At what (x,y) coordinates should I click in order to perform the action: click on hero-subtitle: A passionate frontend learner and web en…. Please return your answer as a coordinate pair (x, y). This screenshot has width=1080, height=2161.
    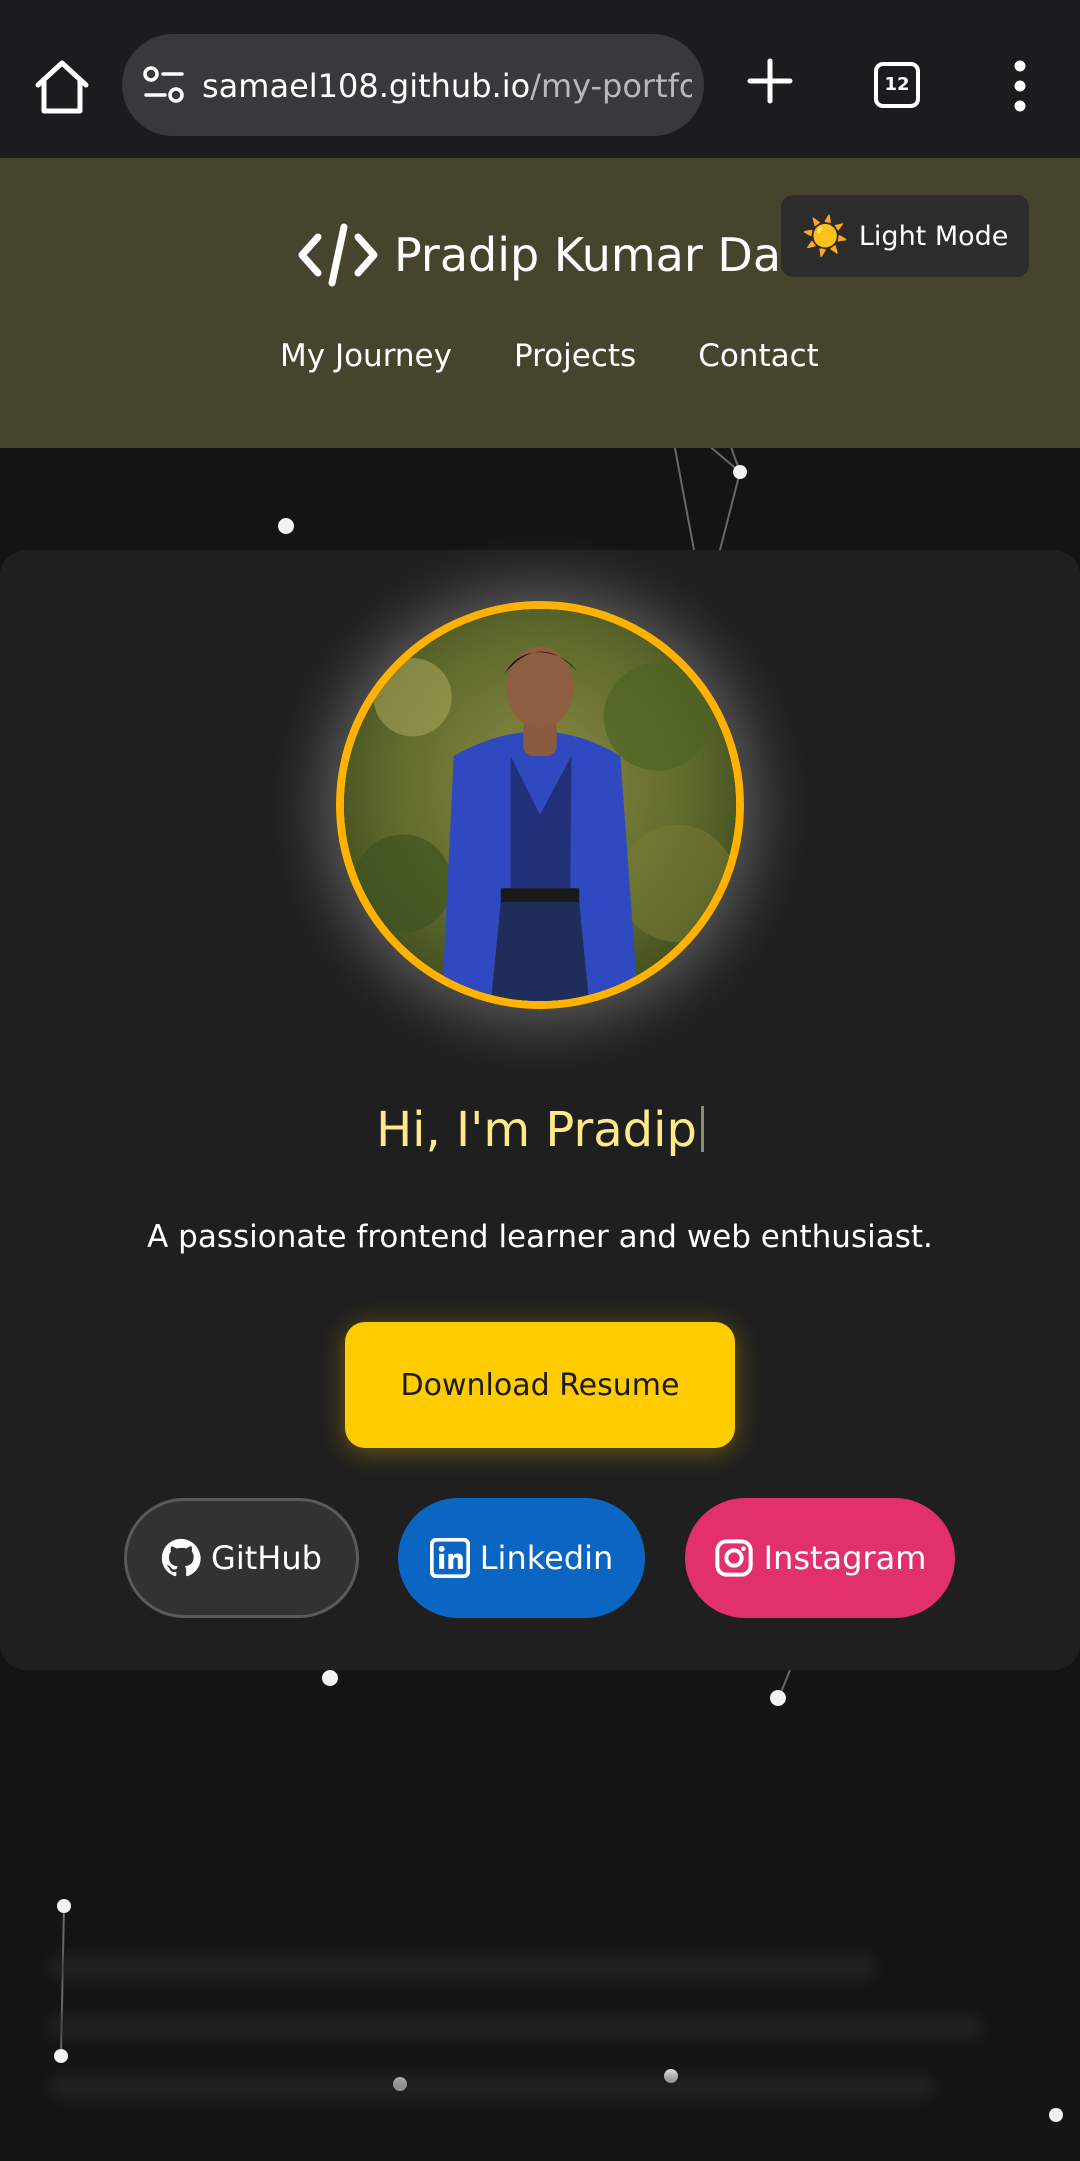
    Looking at the image, I should click on (540, 1237).